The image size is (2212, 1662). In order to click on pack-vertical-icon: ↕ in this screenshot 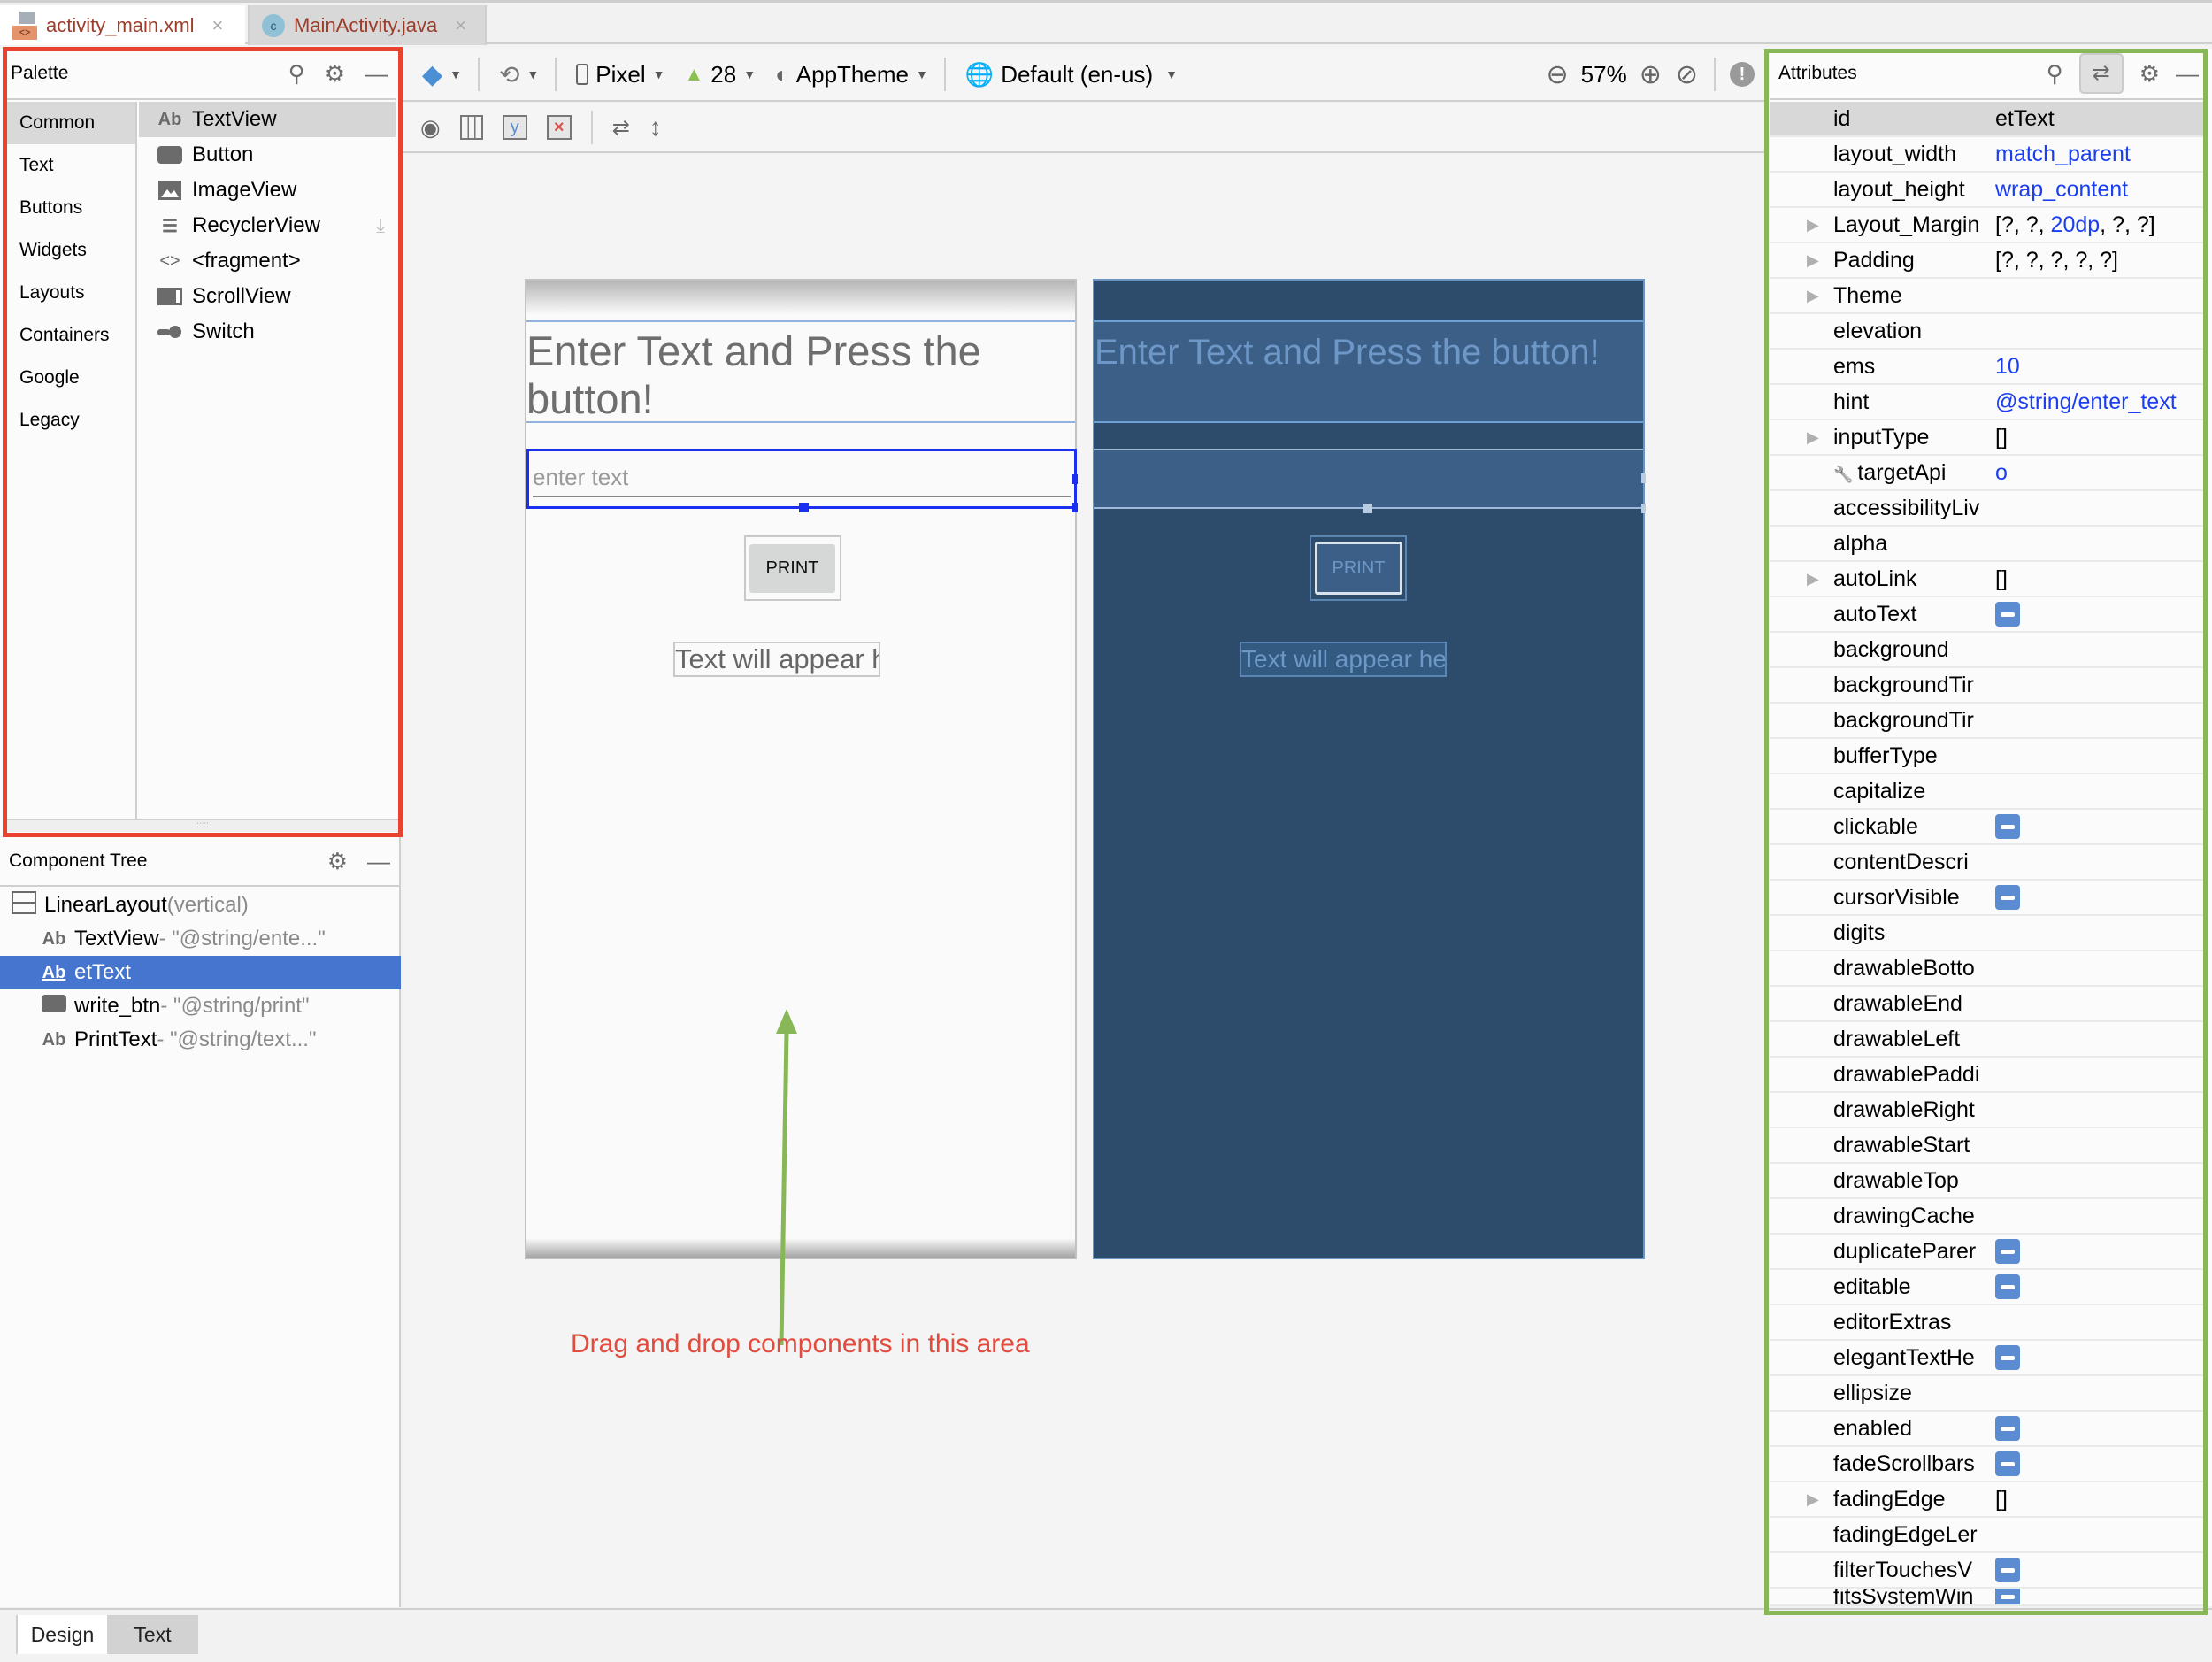, I will do `click(656, 127)`.